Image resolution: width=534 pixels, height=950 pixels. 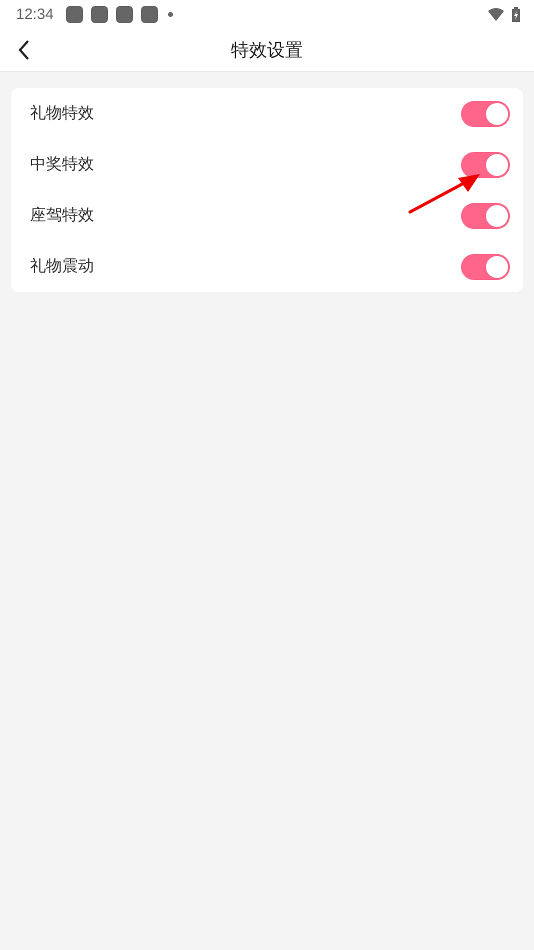 I want to click on setting-label: 中奖特效, so click(x=62, y=164).